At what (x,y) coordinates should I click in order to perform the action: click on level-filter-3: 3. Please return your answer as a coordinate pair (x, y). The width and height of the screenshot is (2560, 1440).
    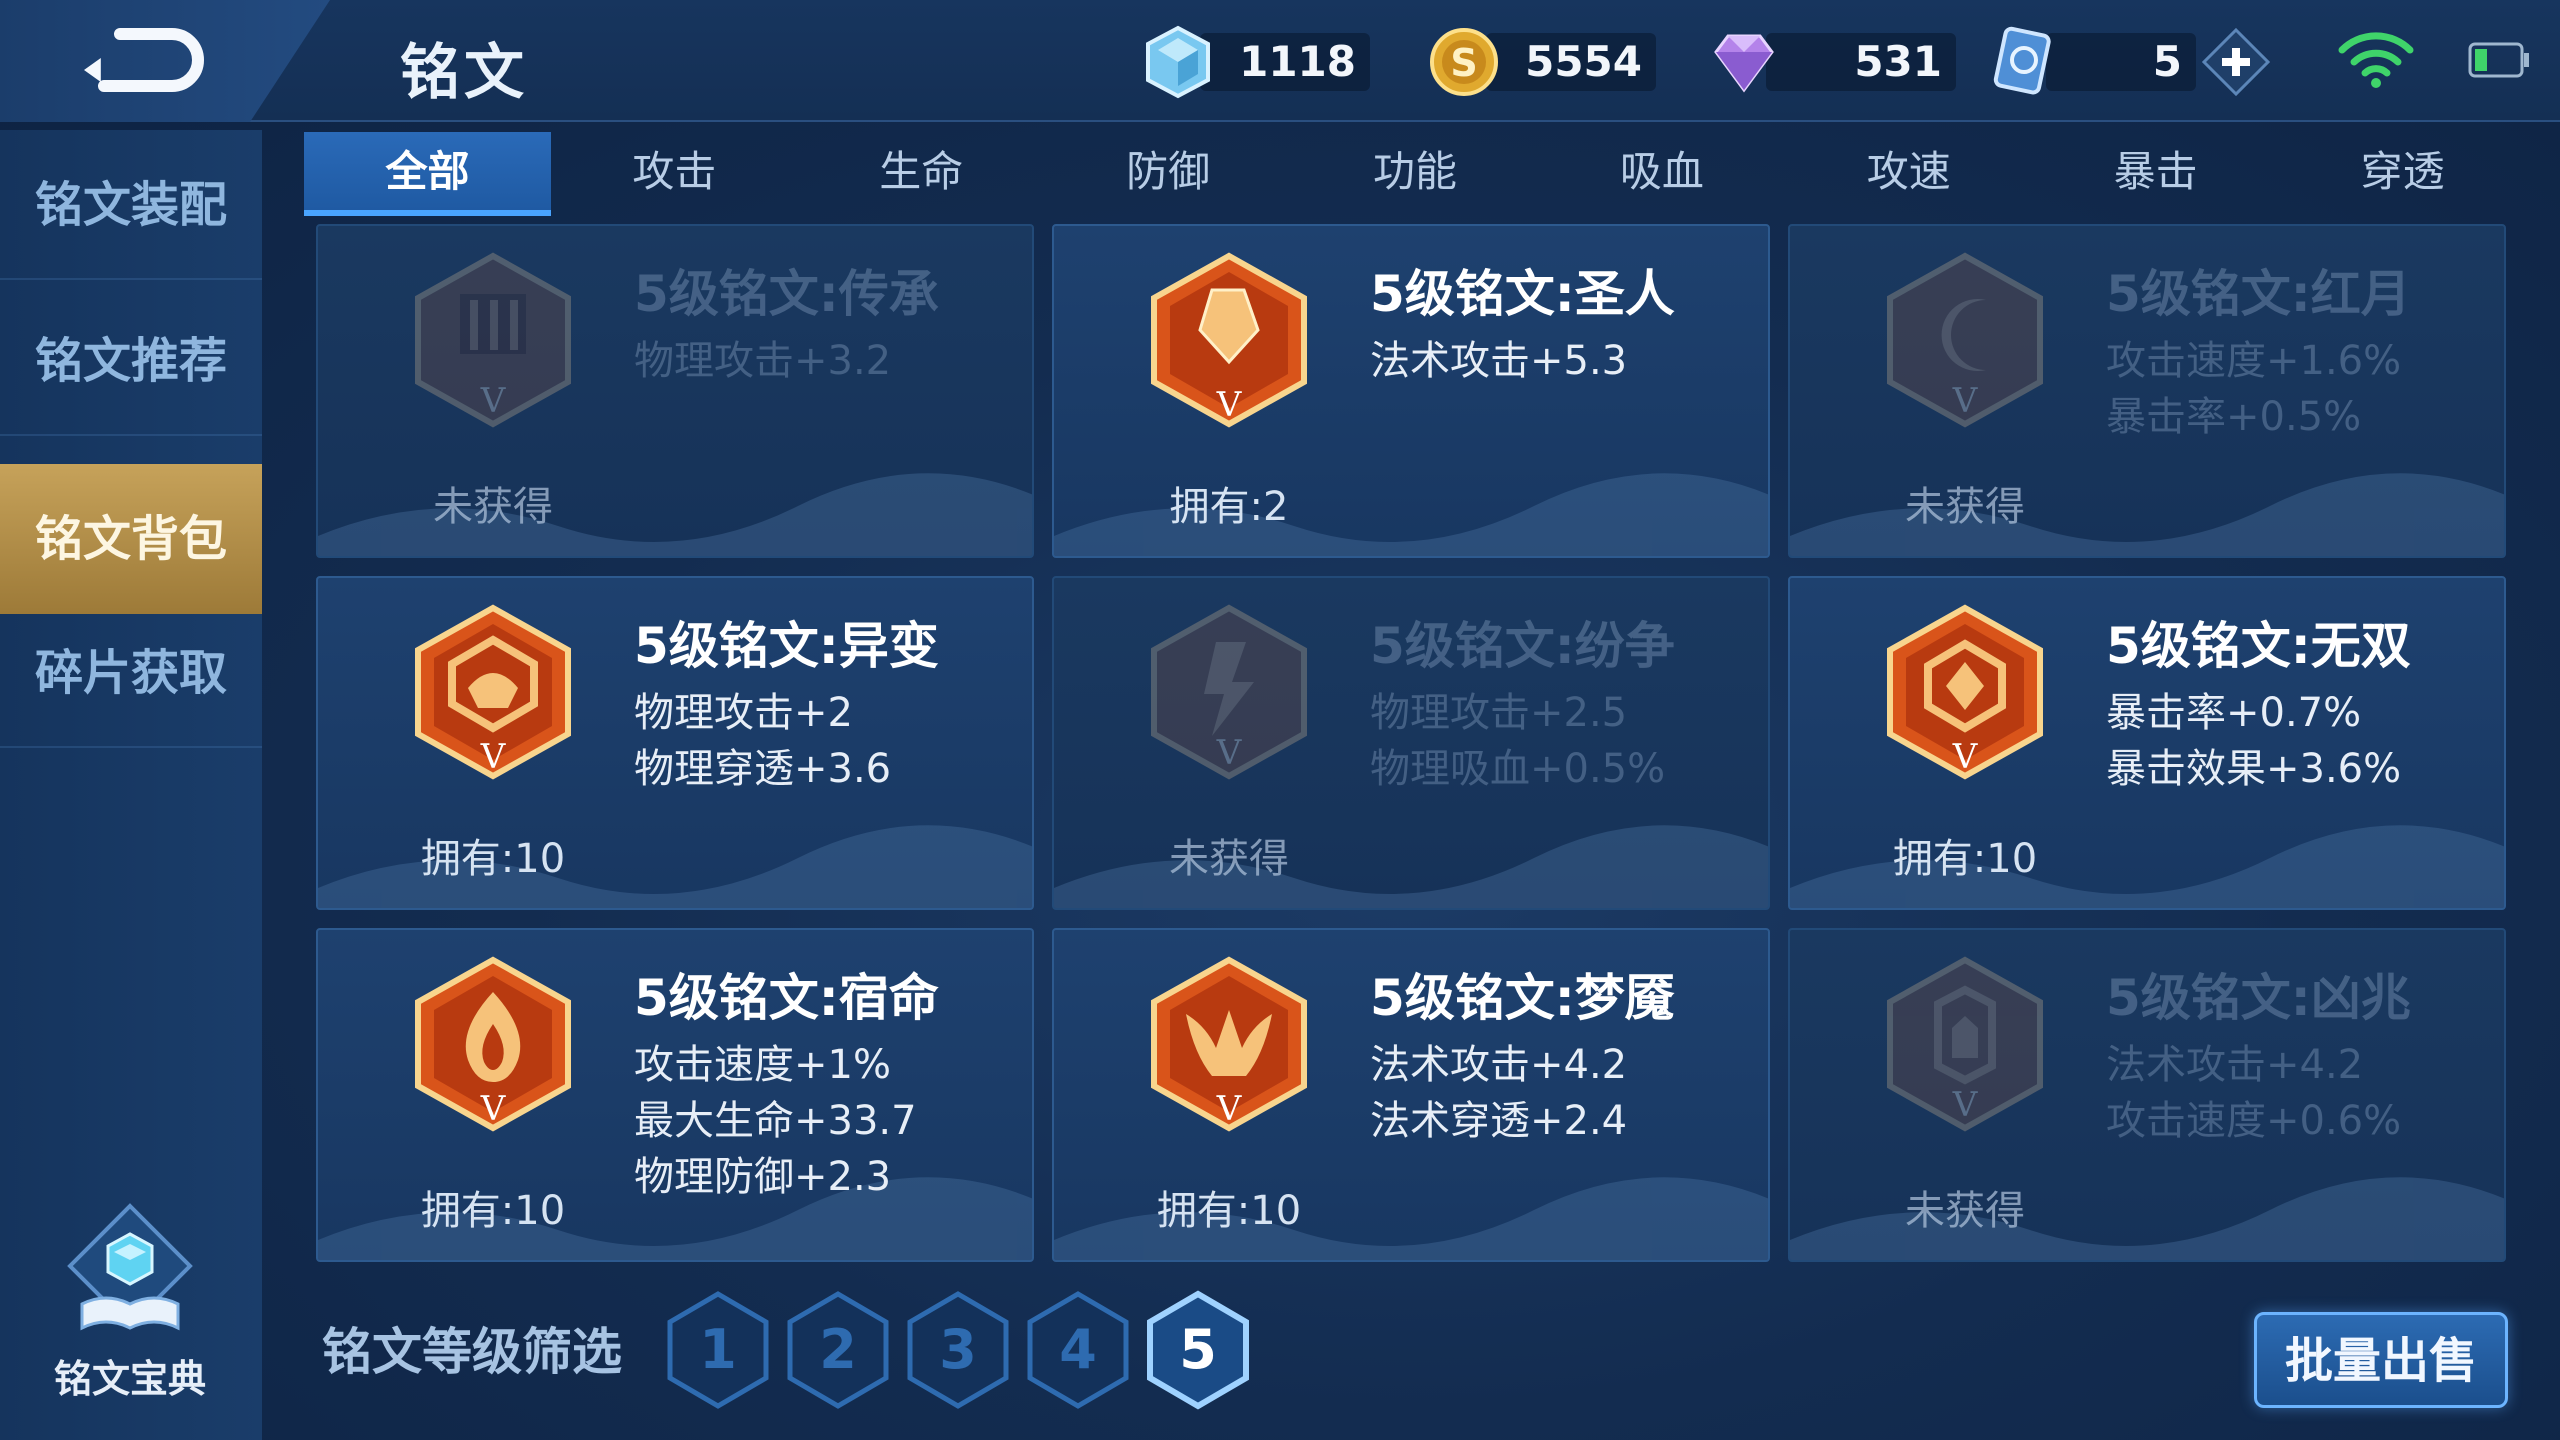
    Looking at the image, I should click on (958, 1350).